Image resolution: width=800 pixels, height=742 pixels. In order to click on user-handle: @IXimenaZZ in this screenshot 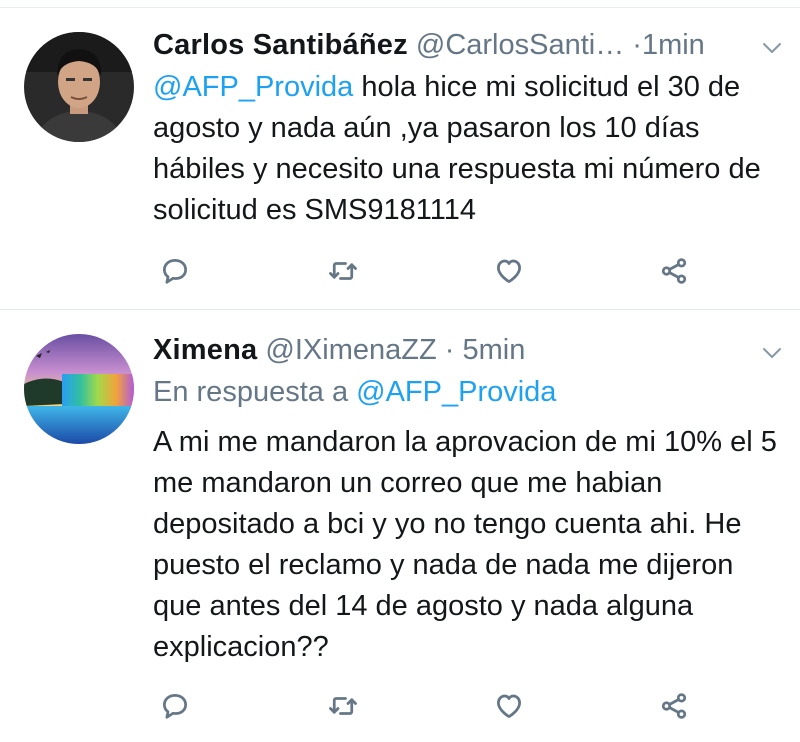, I will do `click(350, 350)`.